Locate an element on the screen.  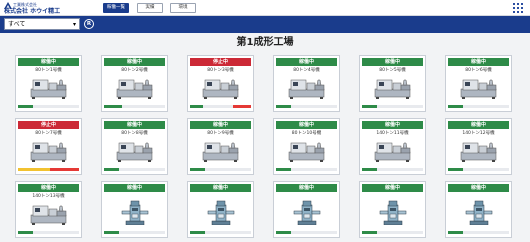
machine-card: 稼働中 80トン8号機 is located at coordinates (134, 146).